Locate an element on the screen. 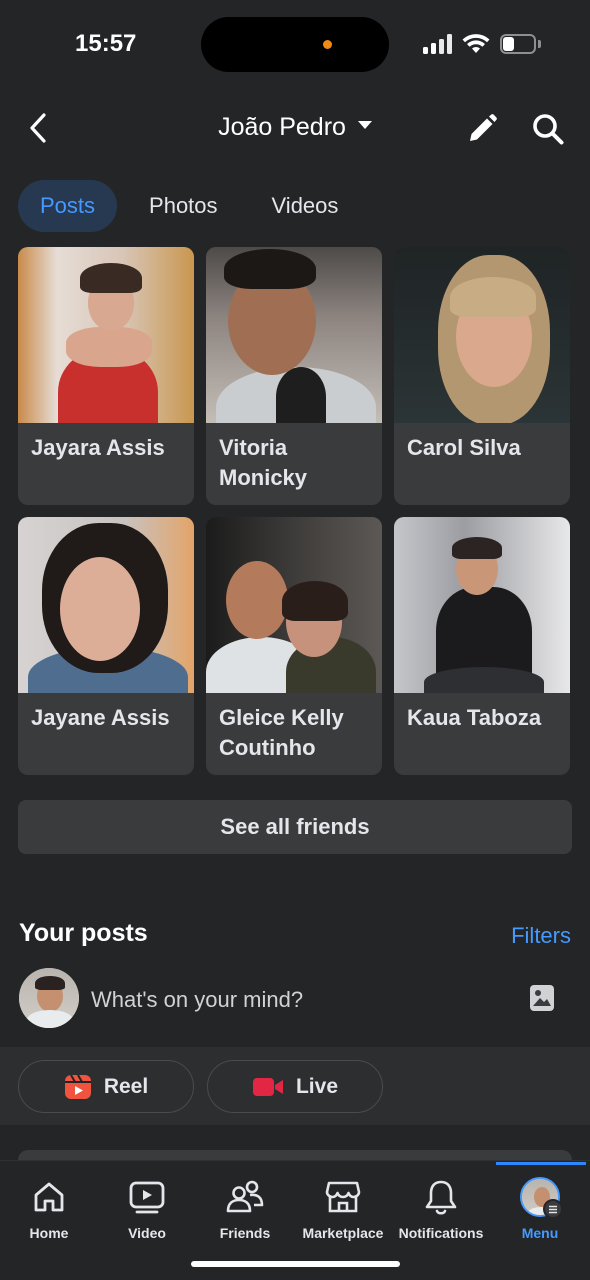 This screenshot has height=1280, width=590. search-button is located at coordinates (548, 129).